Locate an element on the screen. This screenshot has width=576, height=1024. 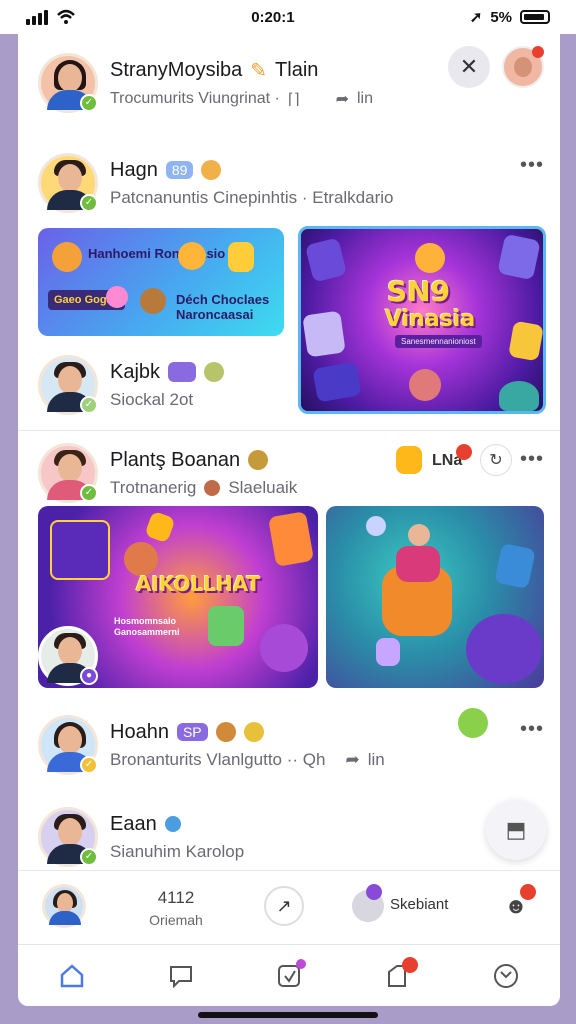
tab-notifications is located at coordinates (400, 973).